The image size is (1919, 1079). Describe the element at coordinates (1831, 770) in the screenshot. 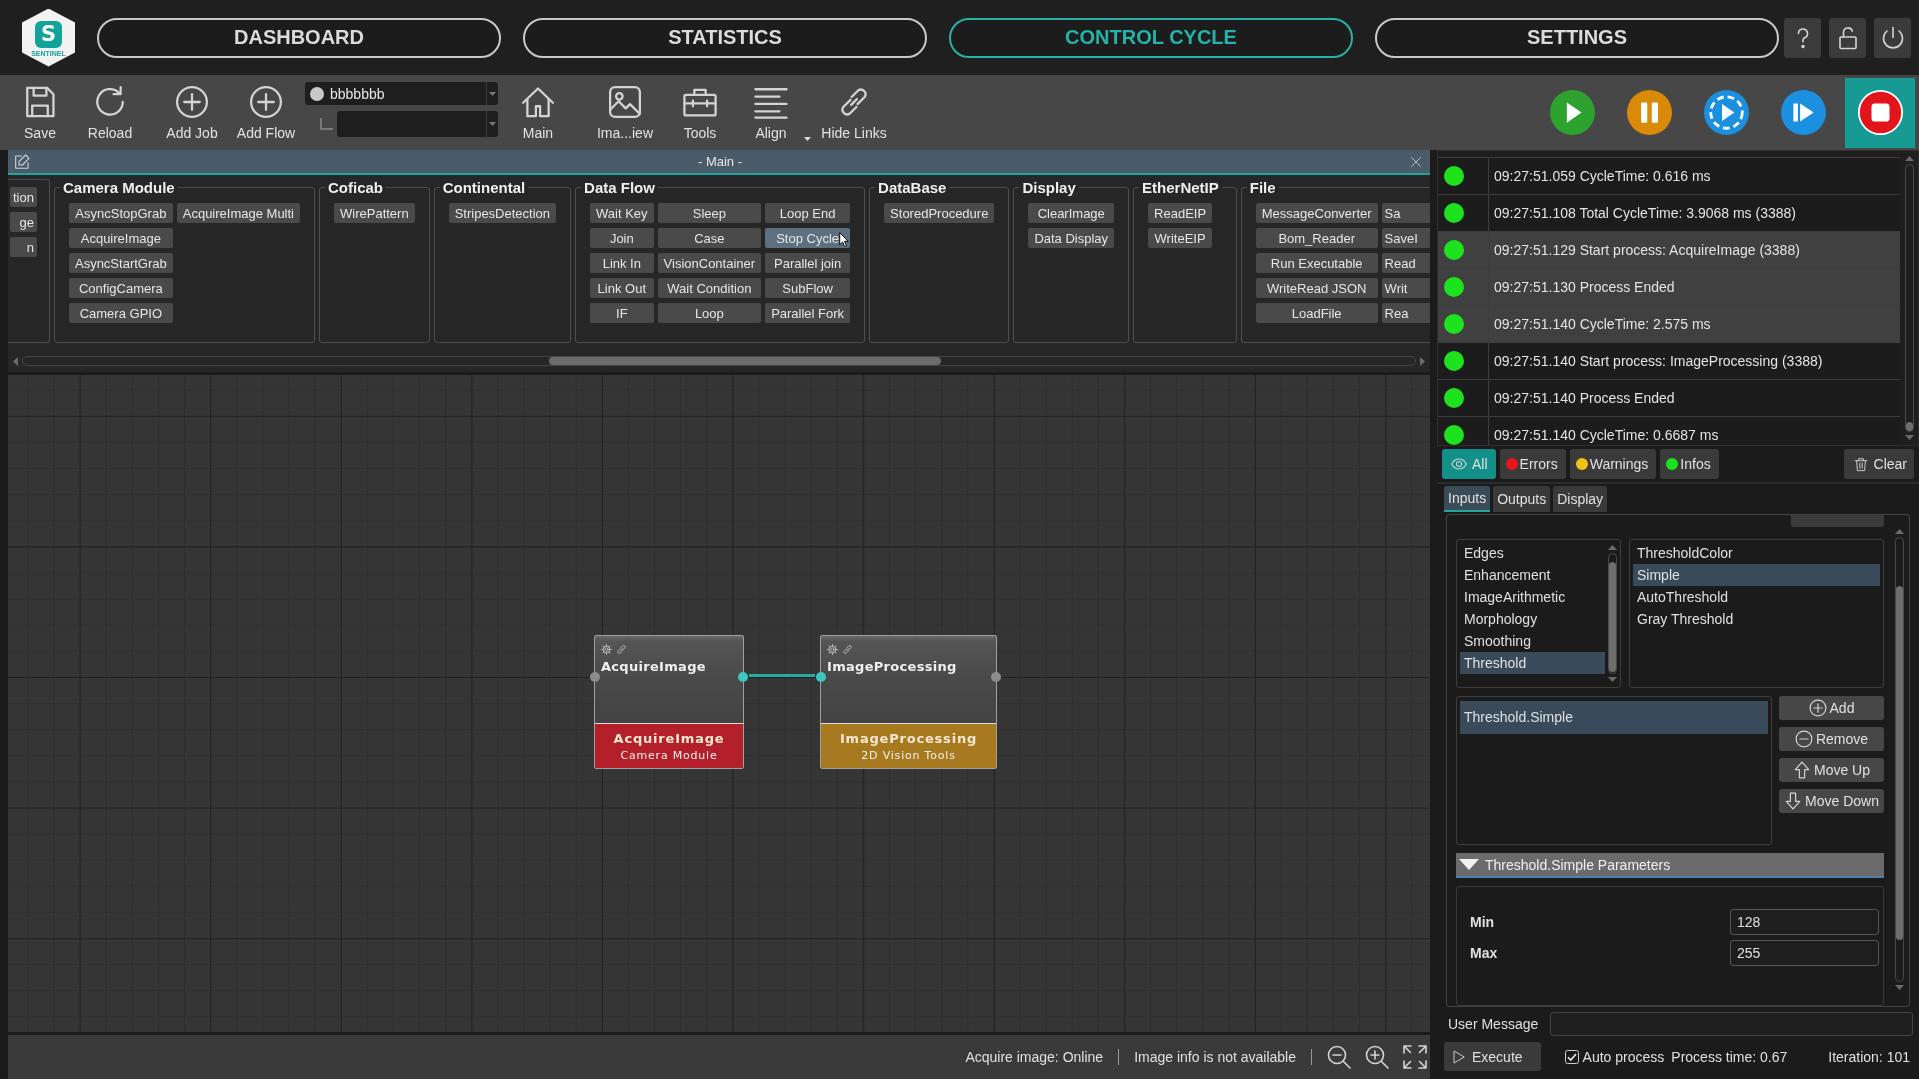

I see `move-up-button: Move Up` at that location.